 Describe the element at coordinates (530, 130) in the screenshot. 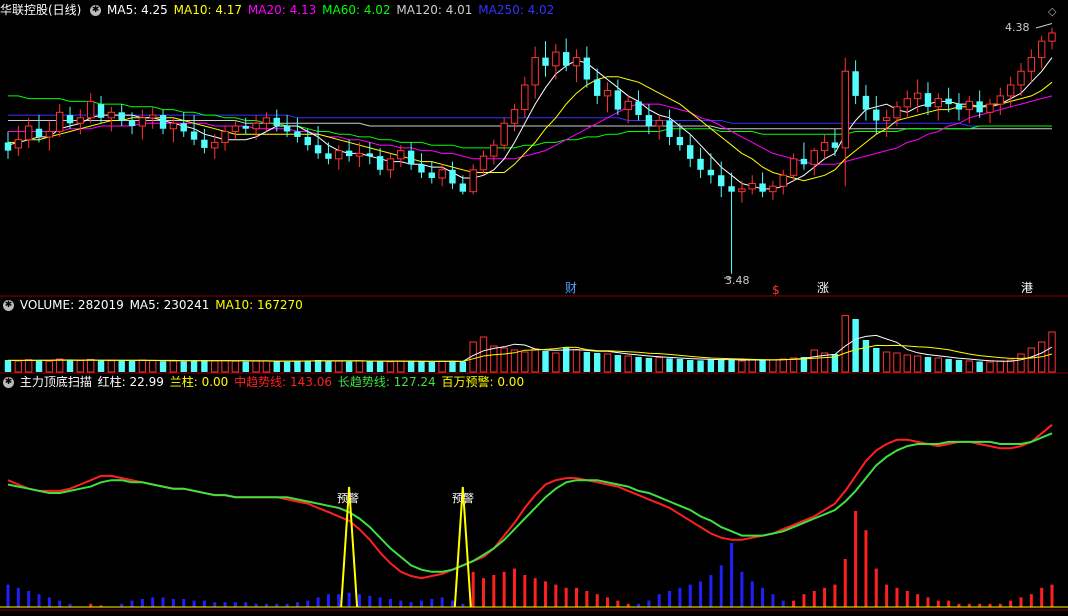

I see `ma20-line` at that location.